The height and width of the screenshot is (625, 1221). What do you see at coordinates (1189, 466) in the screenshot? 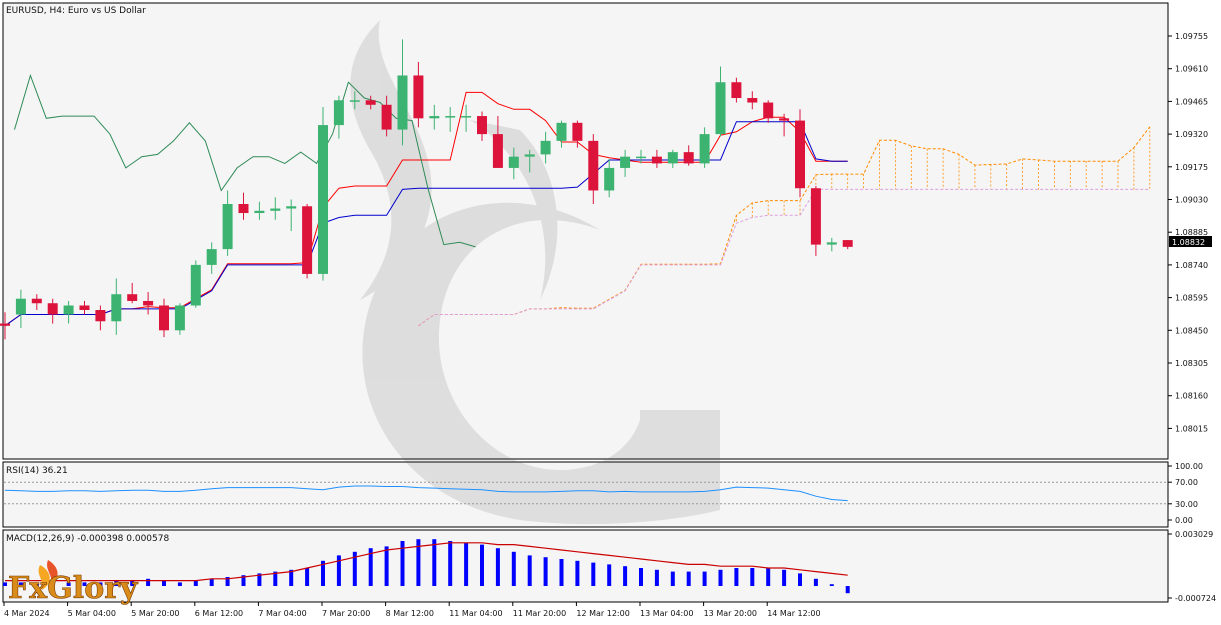
I see `rsi-tick-label: 100.00` at bounding box center [1189, 466].